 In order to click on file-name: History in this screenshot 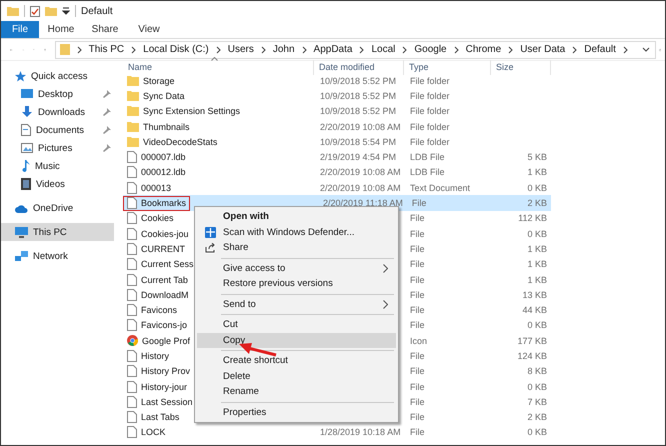, I will do `click(155, 355)`.